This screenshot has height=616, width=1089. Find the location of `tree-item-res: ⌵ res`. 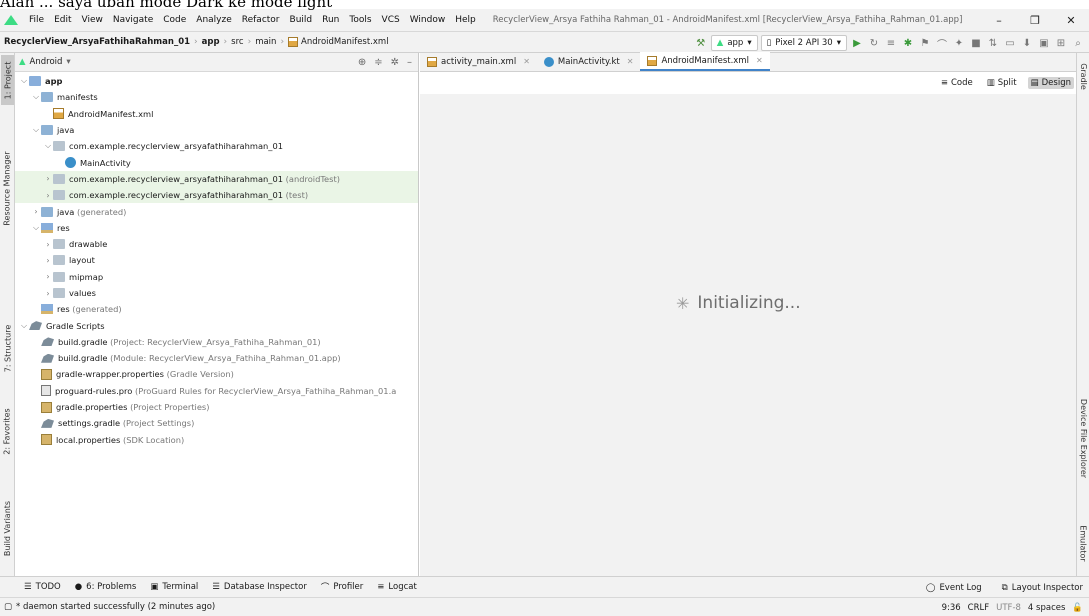

tree-item-res: ⌵ res is located at coordinates (216, 228).